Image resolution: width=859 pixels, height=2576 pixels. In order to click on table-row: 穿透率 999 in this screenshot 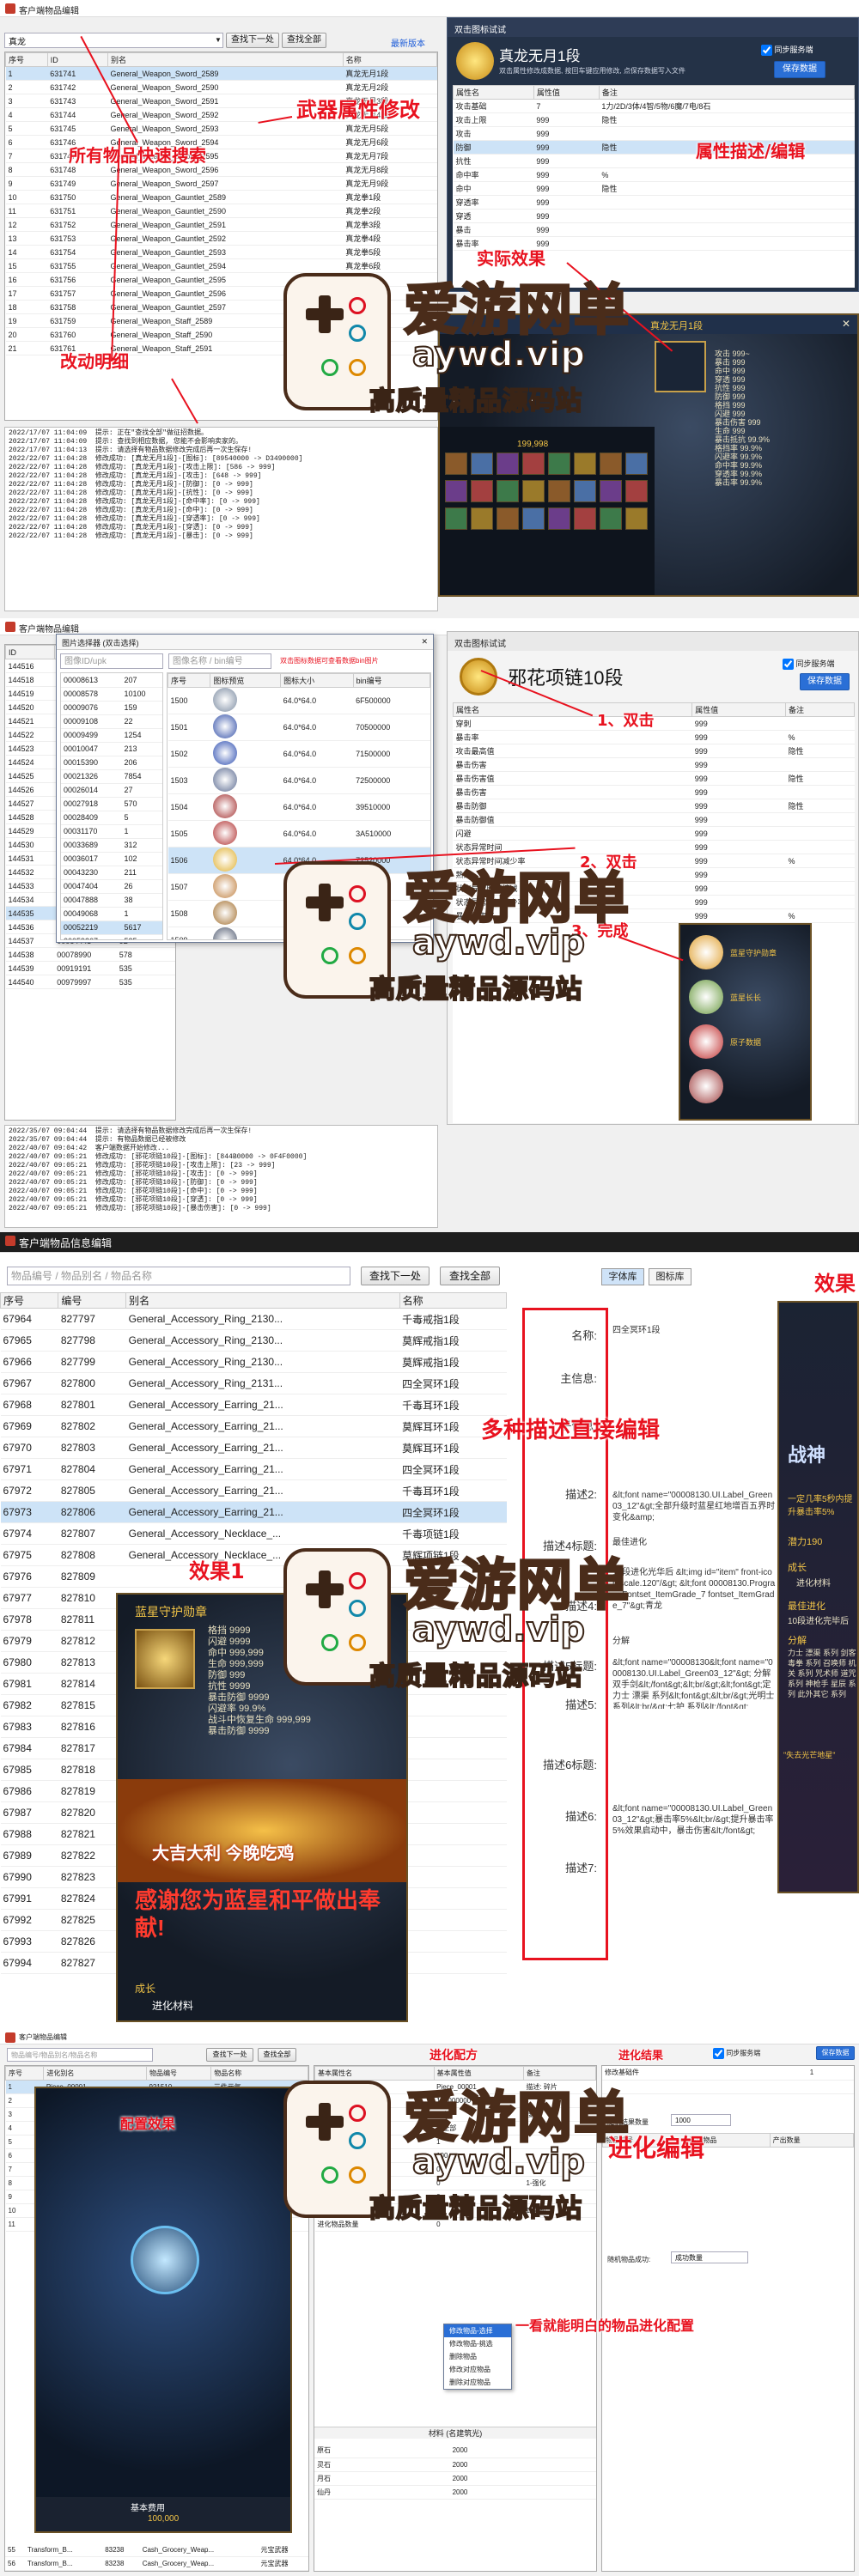, I will do `click(654, 202)`.